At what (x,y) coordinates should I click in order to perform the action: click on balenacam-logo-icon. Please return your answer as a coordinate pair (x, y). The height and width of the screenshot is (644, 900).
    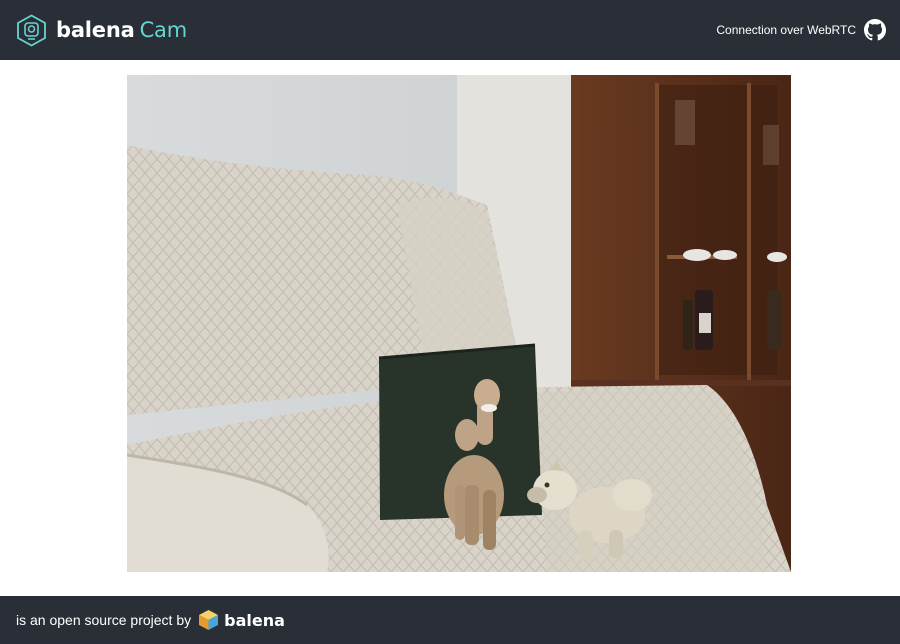
    Looking at the image, I should click on (31, 30).